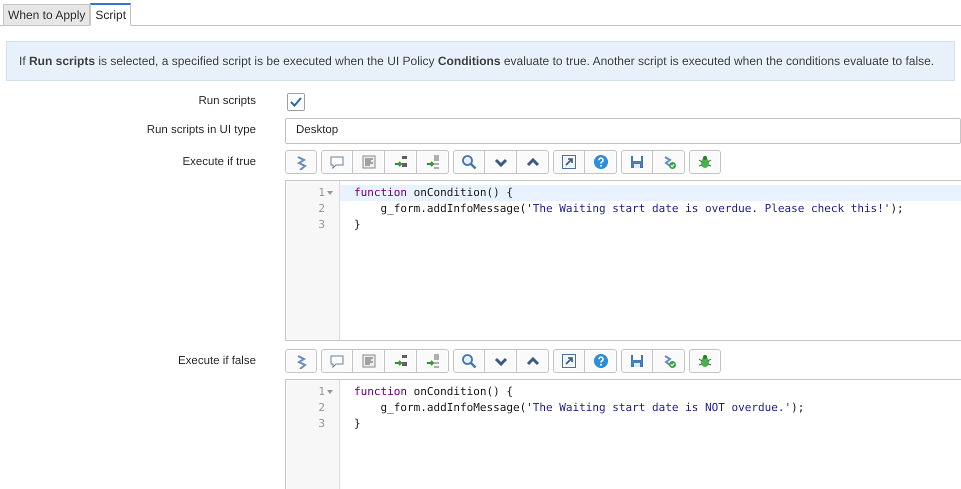 The width and height of the screenshot is (961, 489). What do you see at coordinates (218, 162) in the screenshot?
I see `field-label: Execute if true` at bounding box center [218, 162].